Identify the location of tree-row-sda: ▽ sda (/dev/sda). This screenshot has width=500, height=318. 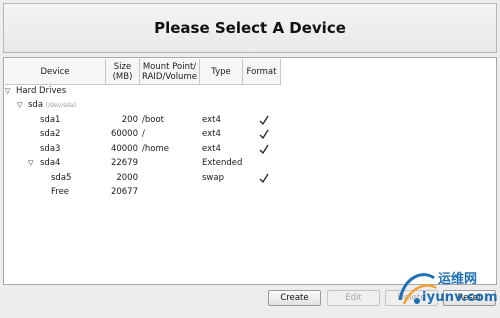
(249, 105).